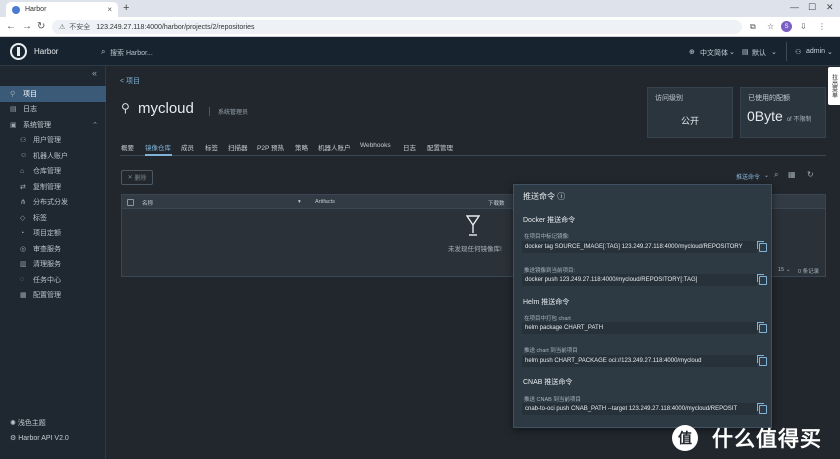  I want to click on sidebar-item-logs: ▤ 日志, so click(53, 110).